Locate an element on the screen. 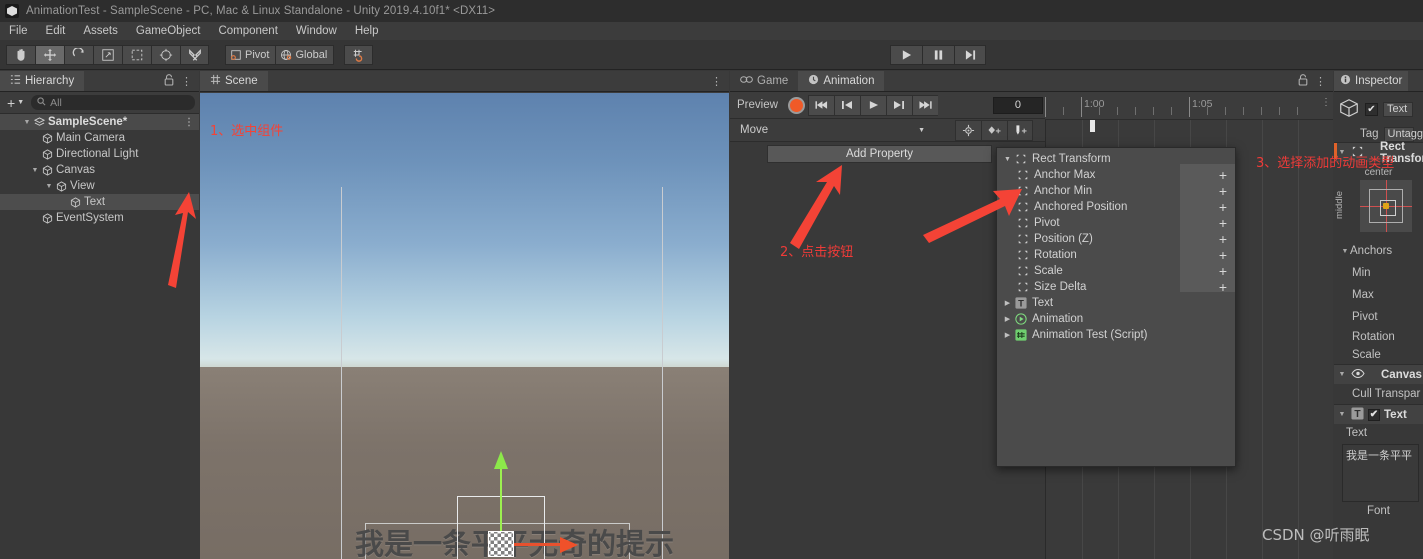  current-frame-input: 0 is located at coordinates (1017, 105).